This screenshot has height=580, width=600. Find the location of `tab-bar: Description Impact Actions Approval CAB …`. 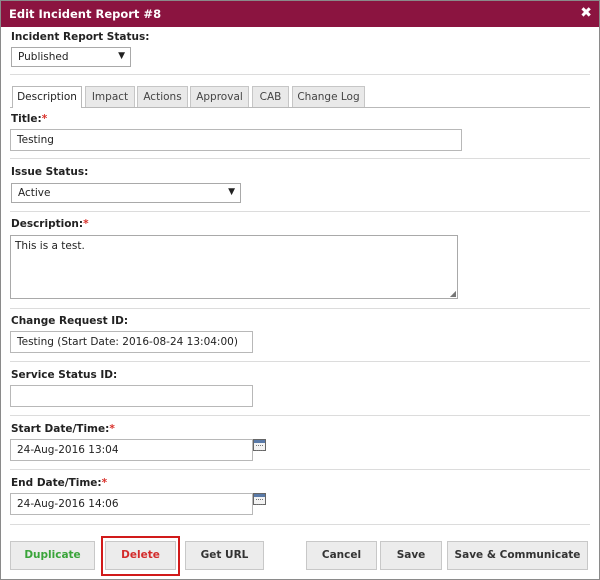

tab-bar: Description Impact Actions Approval CAB … is located at coordinates (300, 97).